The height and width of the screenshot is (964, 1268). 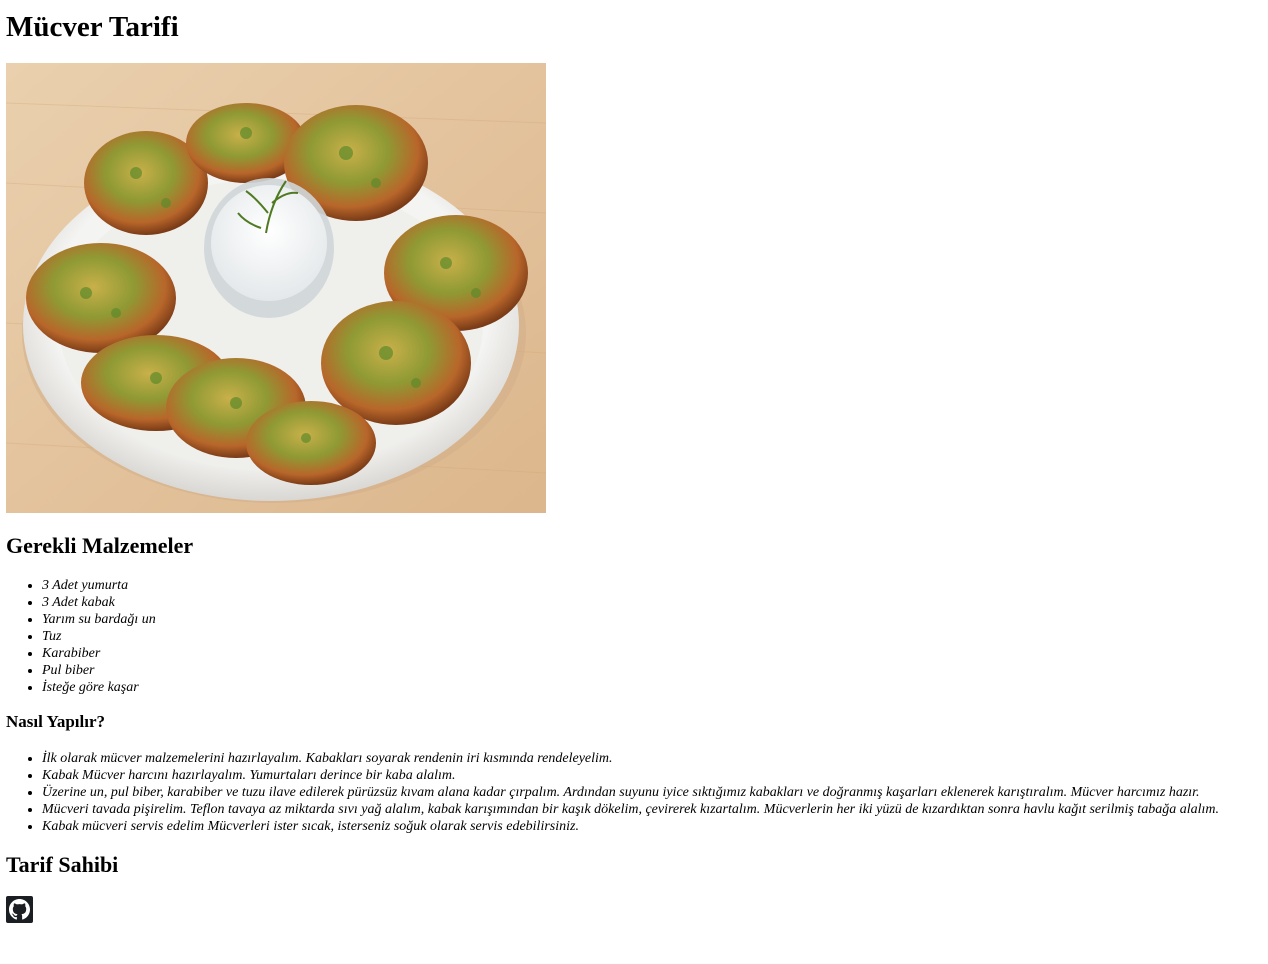 What do you see at coordinates (56, 721) in the screenshot?
I see `steps-heading: Nasıl Yapılır?` at bounding box center [56, 721].